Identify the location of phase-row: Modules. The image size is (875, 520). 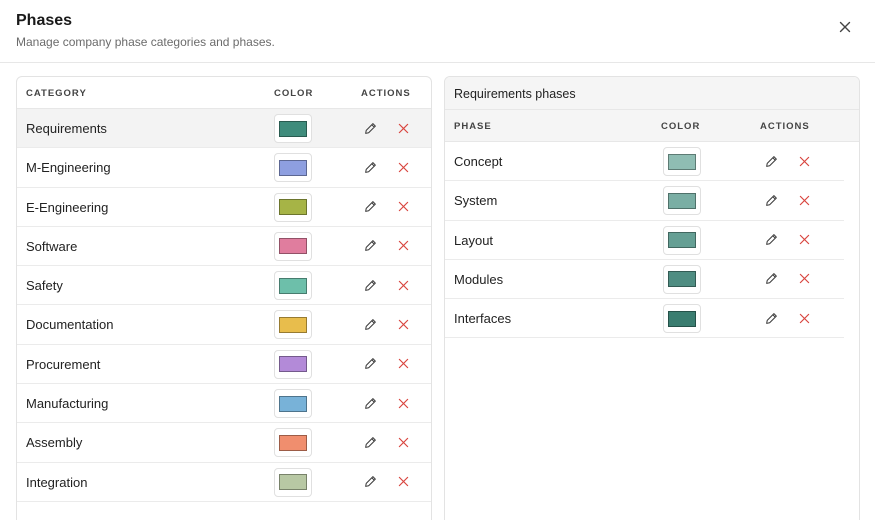
(644, 280).